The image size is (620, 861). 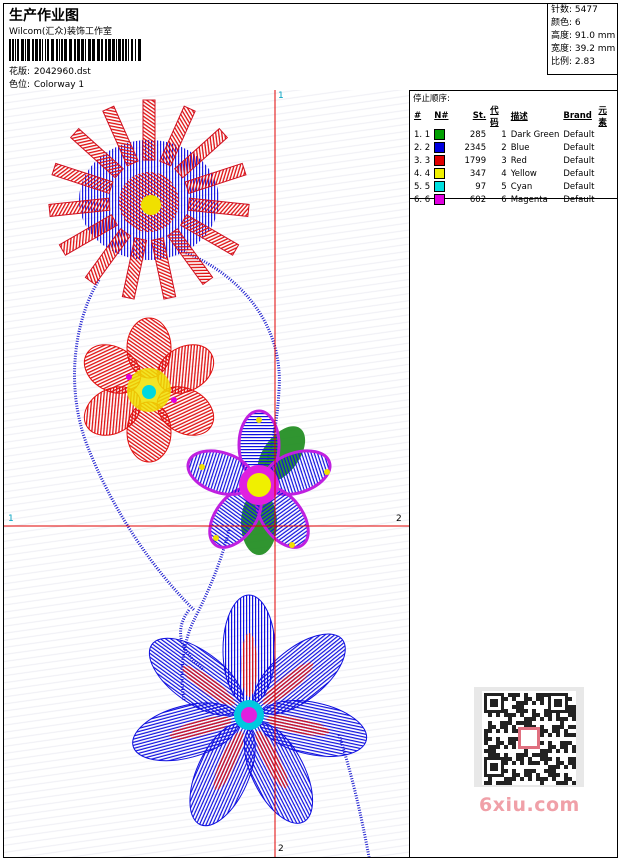 I want to click on row-code: 2, so click(x=504, y=147).